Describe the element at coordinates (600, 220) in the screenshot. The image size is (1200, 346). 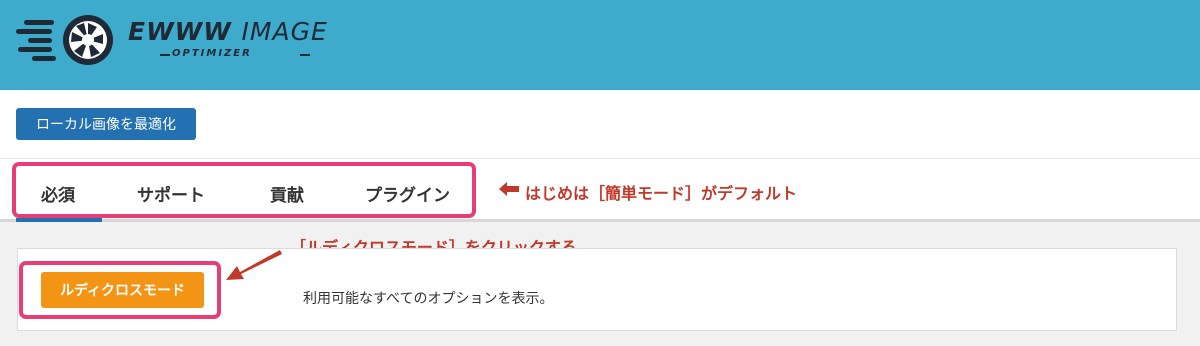
I see `tabs-baseline` at that location.